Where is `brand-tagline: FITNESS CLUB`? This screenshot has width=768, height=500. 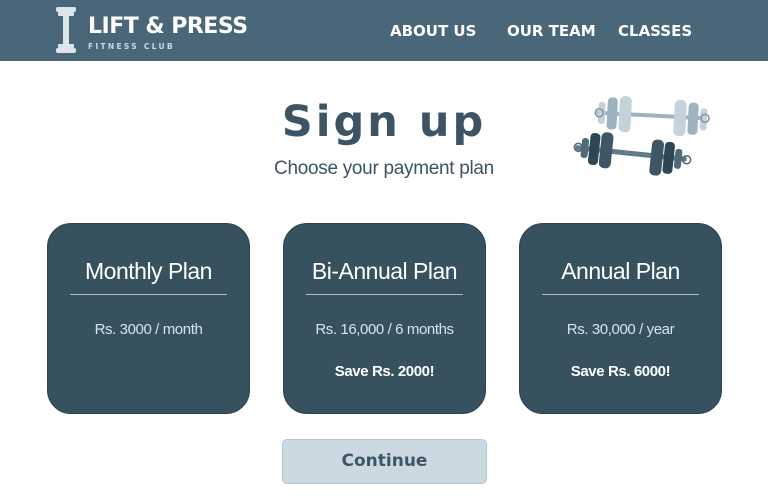 brand-tagline: FITNESS CLUB is located at coordinates (131, 46).